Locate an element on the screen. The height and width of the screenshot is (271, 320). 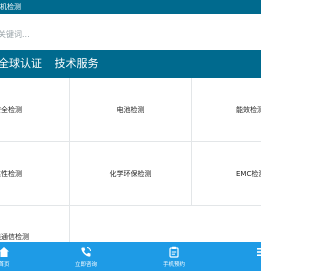
grid-item-reliability-testing: 靠性检测 is located at coordinates (35, 174).